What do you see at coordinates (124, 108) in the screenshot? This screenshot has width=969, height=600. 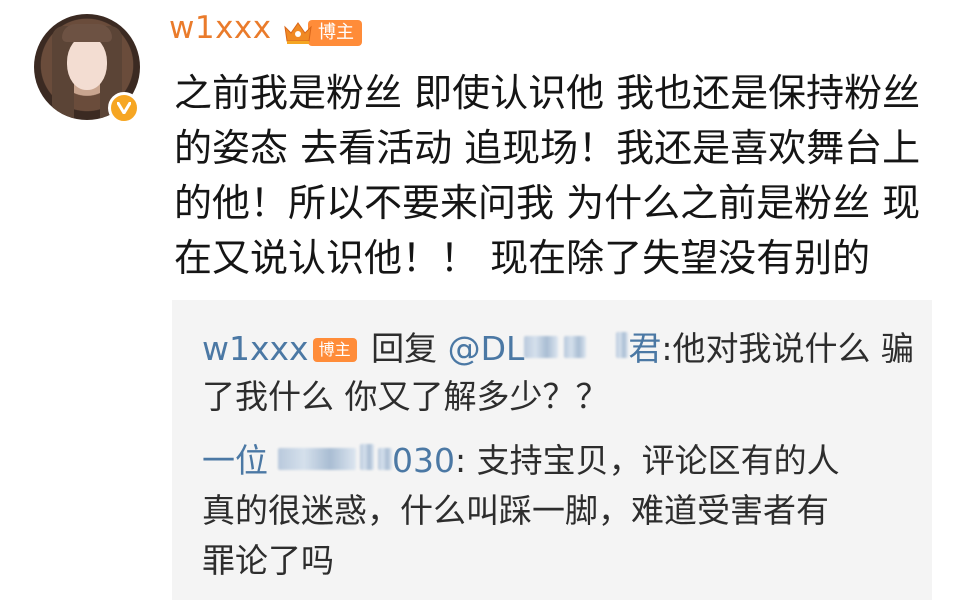 I see `verified-badge-icon` at bounding box center [124, 108].